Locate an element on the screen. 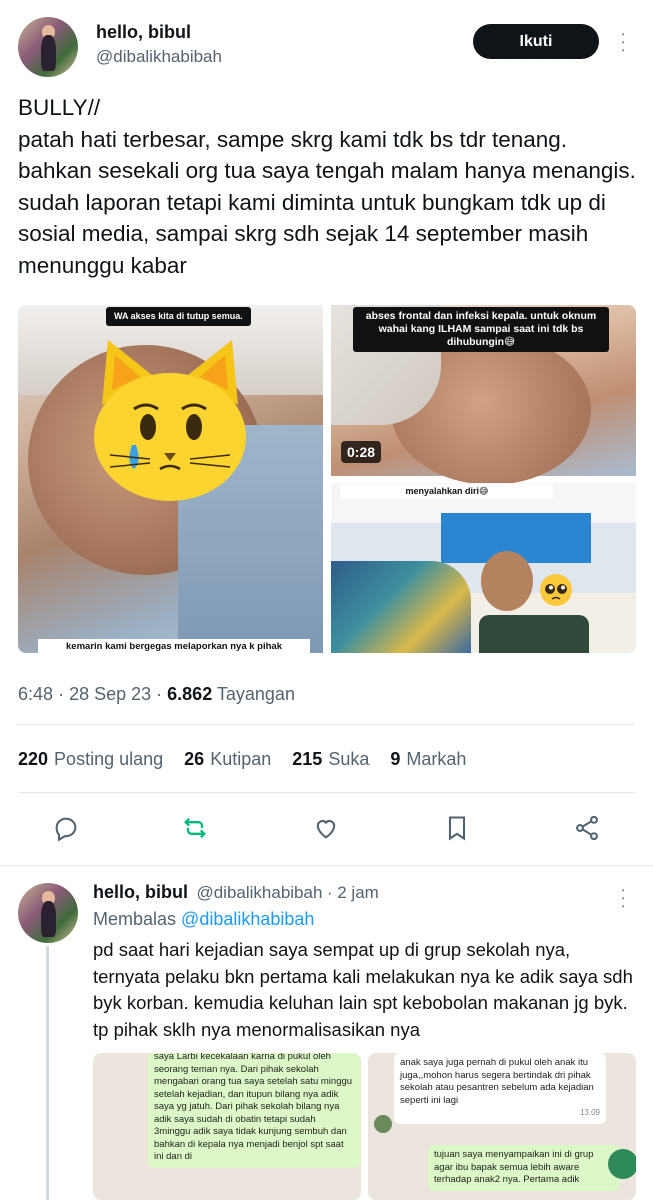 The width and height of the screenshot is (653, 1200). views-count: 6.862 is located at coordinates (190, 694).